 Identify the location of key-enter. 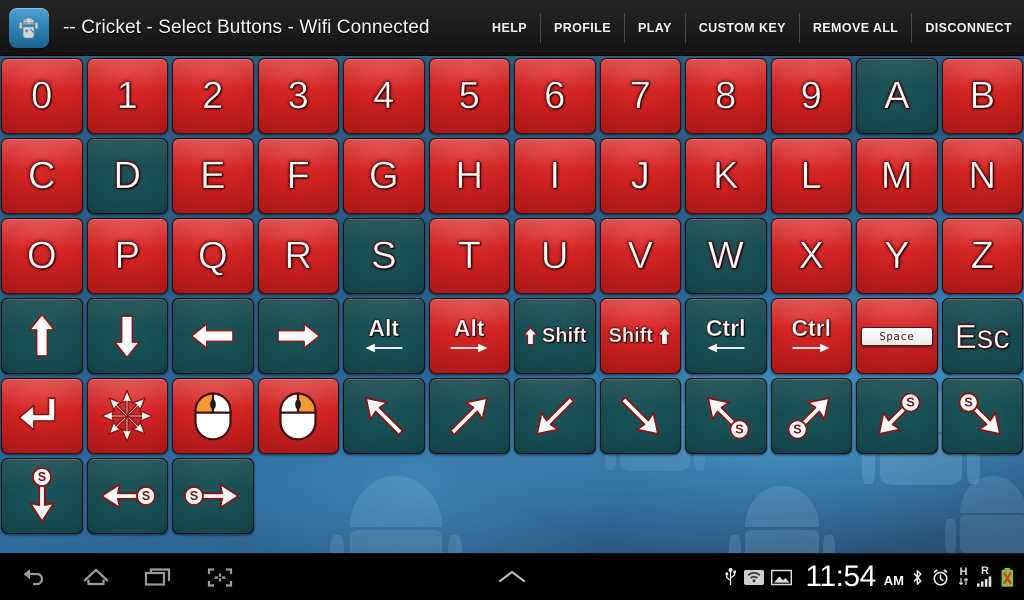
(42, 416).